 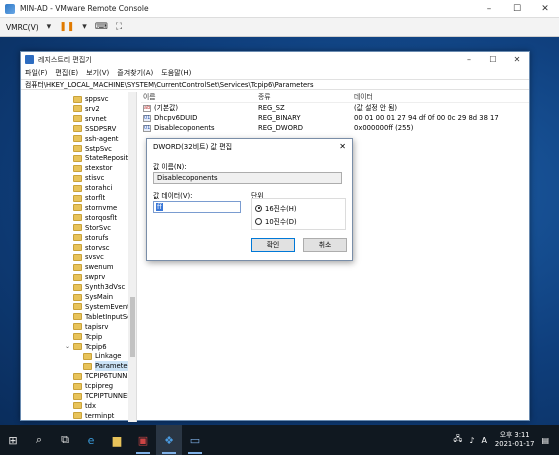 What do you see at coordinates (545, 8) in the screenshot?
I see `close-button: ✕` at bounding box center [545, 8].